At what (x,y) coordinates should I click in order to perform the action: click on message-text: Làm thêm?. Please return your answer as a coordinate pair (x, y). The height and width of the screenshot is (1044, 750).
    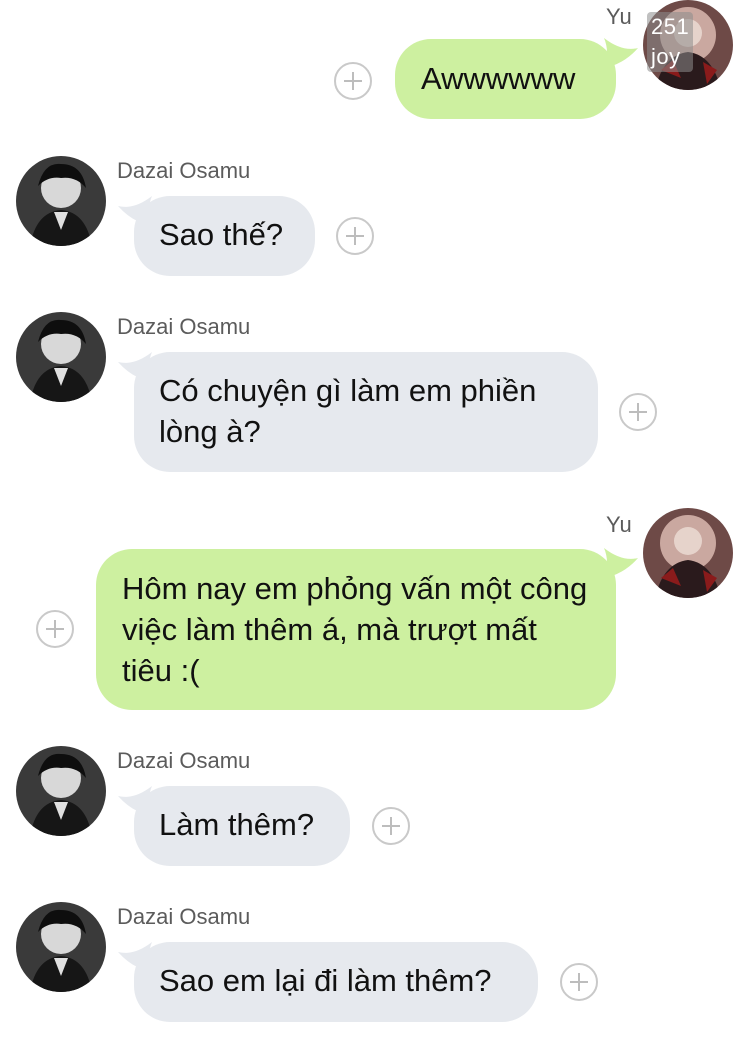
    Looking at the image, I should click on (237, 824).